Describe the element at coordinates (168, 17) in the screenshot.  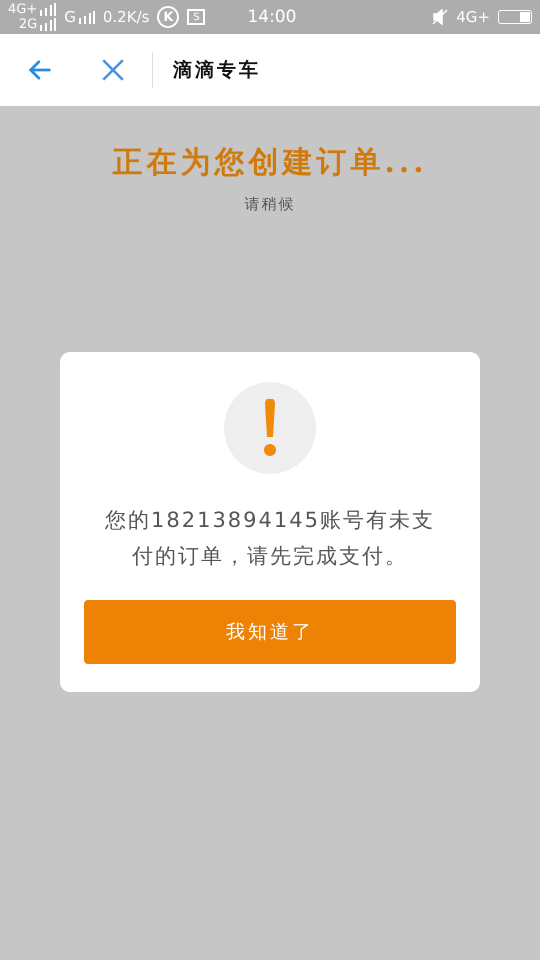
I see `app-badge-icon: K` at that location.